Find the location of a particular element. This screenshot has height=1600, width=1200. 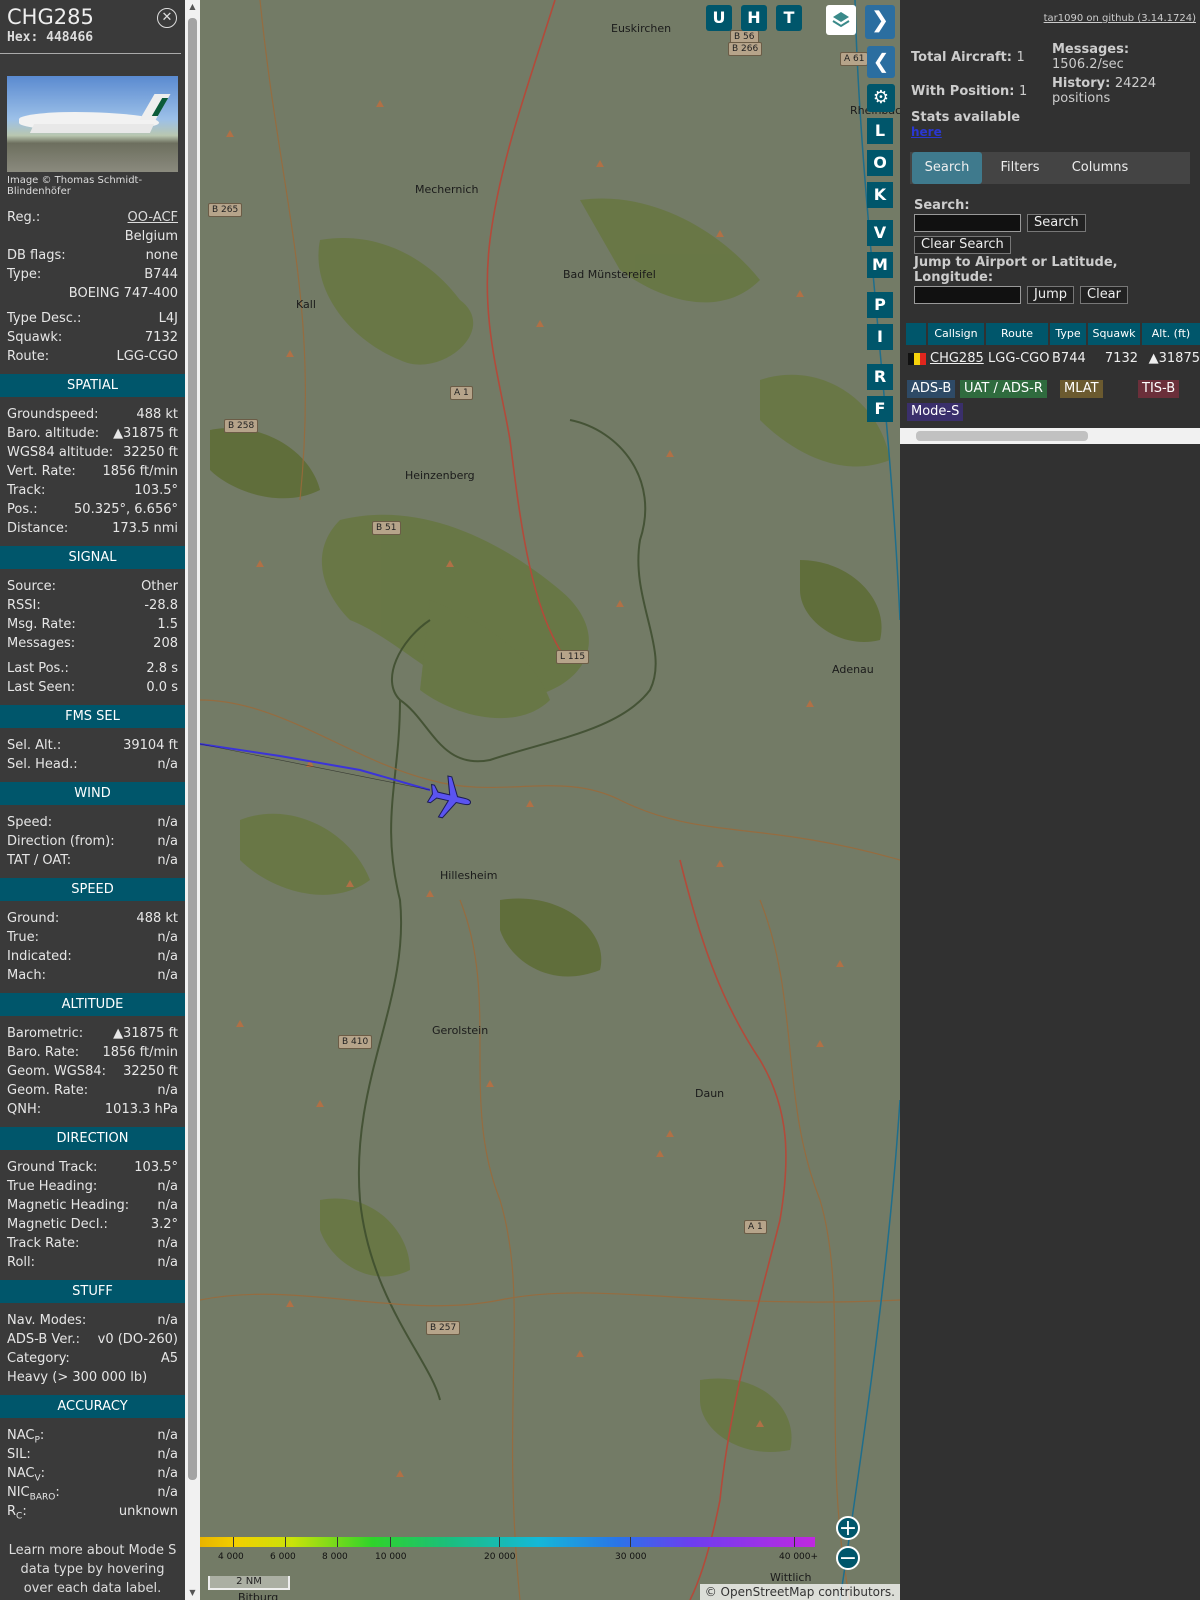

section-altitude: ALTITUDE is located at coordinates (92, 1004).